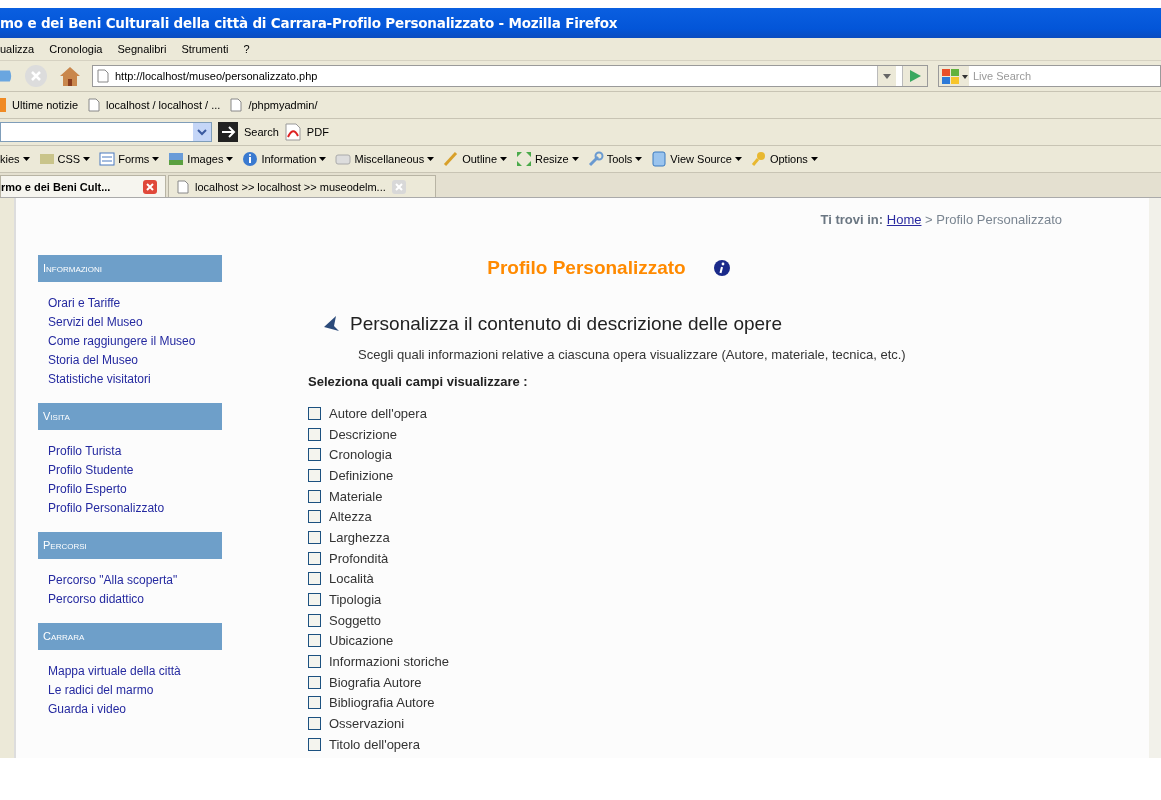 The image size is (1161, 800). What do you see at coordinates (130, 636) in the screenshot?
I see `sidebar-heading: Carrara` at bounding box center [130, 636].